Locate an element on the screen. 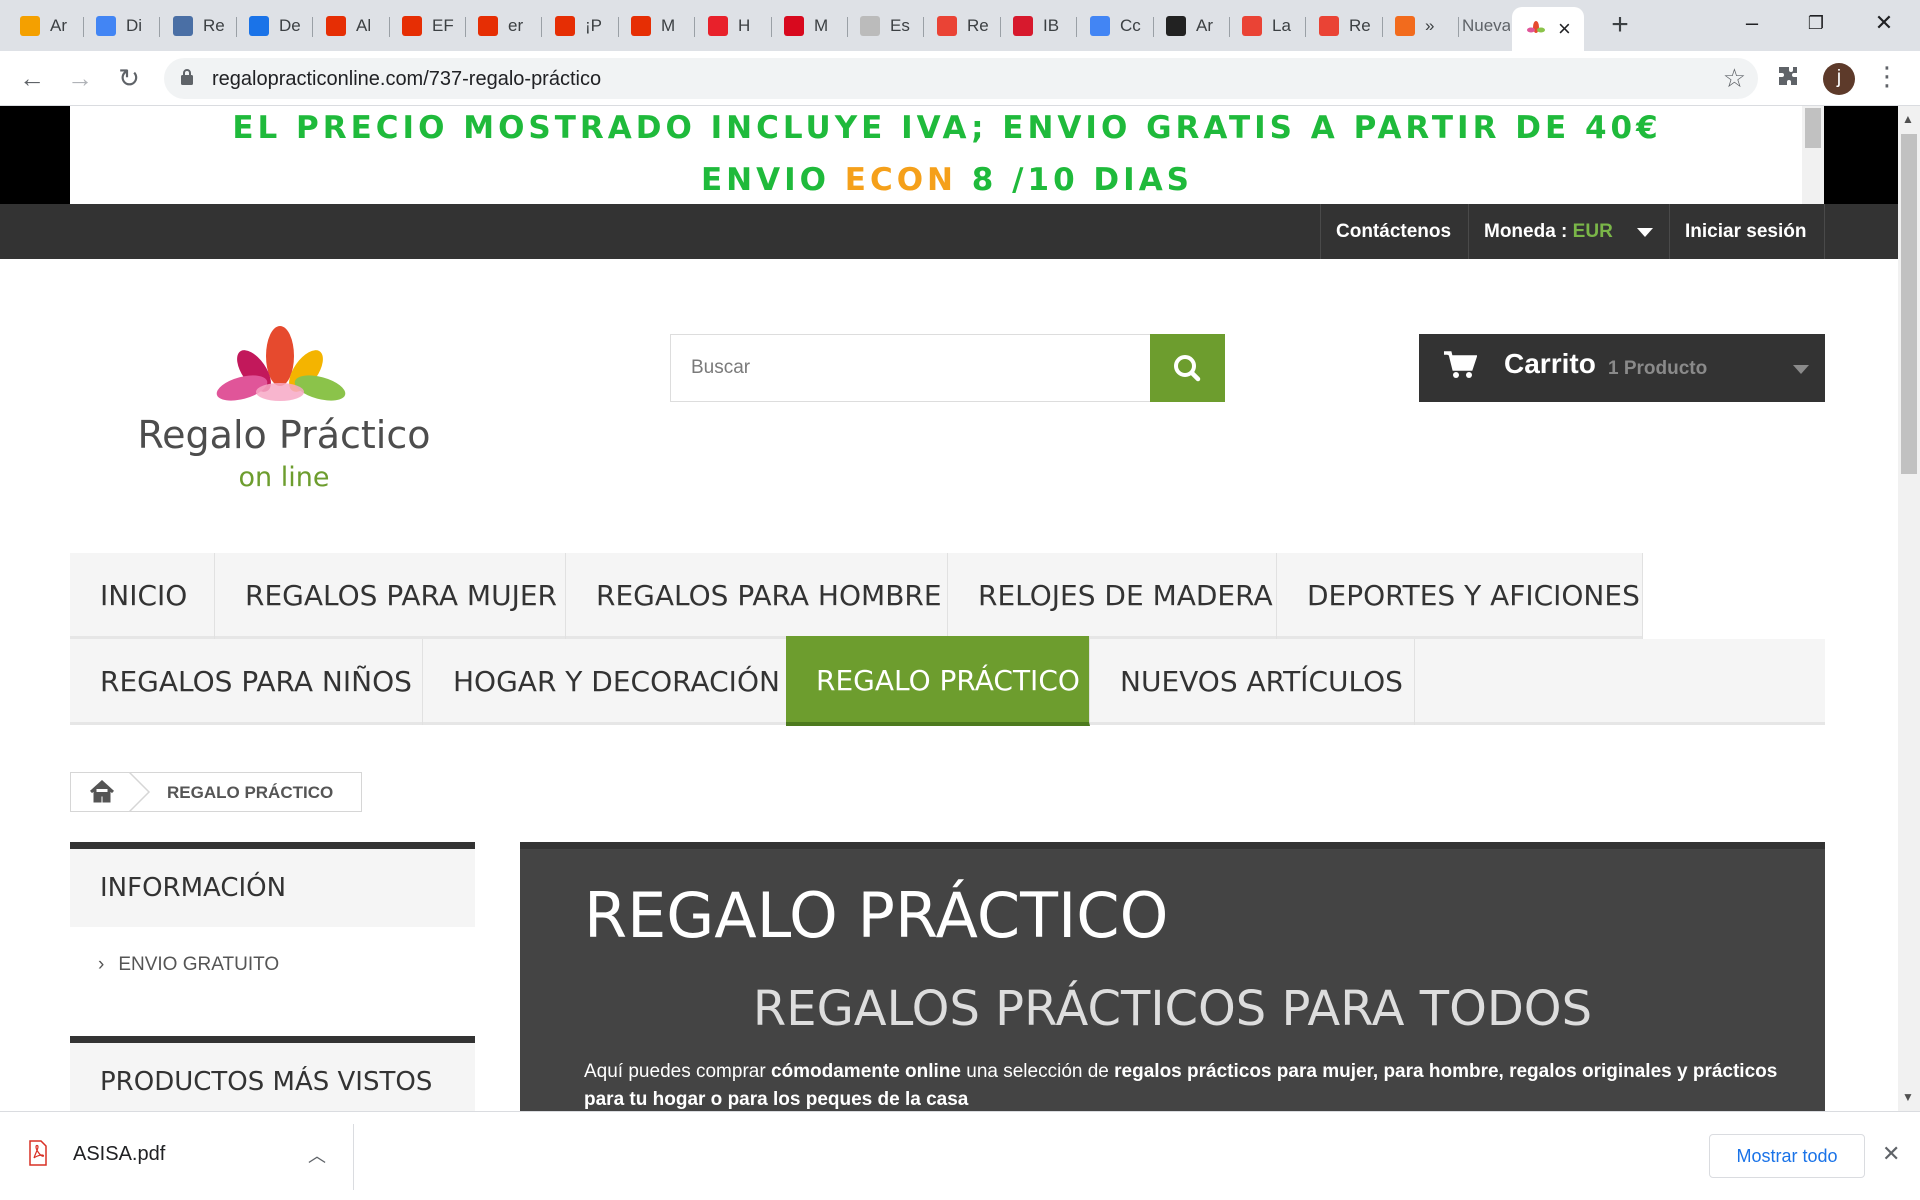 The image size is (1920, 1200). tab-8: M is located at coordinates (657, 26).